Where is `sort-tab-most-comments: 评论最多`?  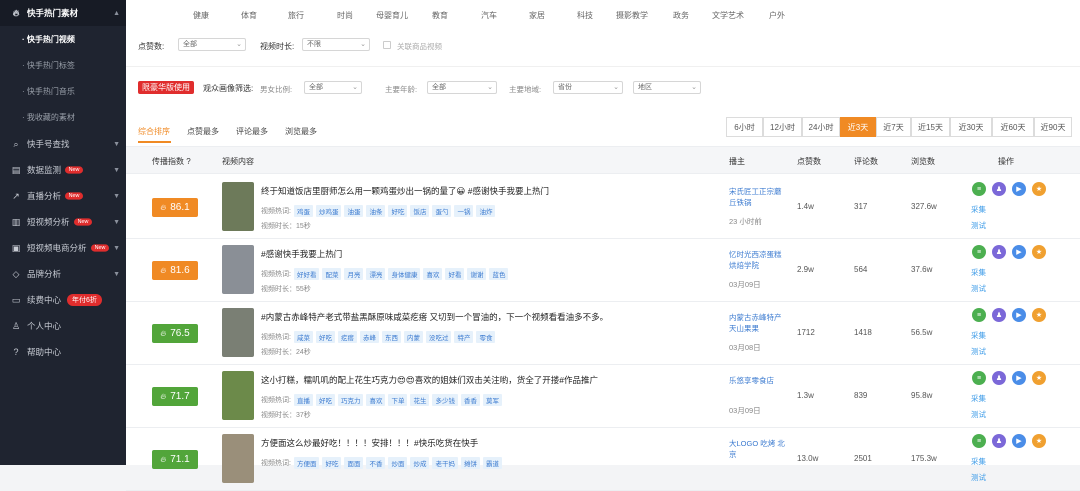
sort-tab-most-comments: 评论最多 is located at coordinates (252, 131).